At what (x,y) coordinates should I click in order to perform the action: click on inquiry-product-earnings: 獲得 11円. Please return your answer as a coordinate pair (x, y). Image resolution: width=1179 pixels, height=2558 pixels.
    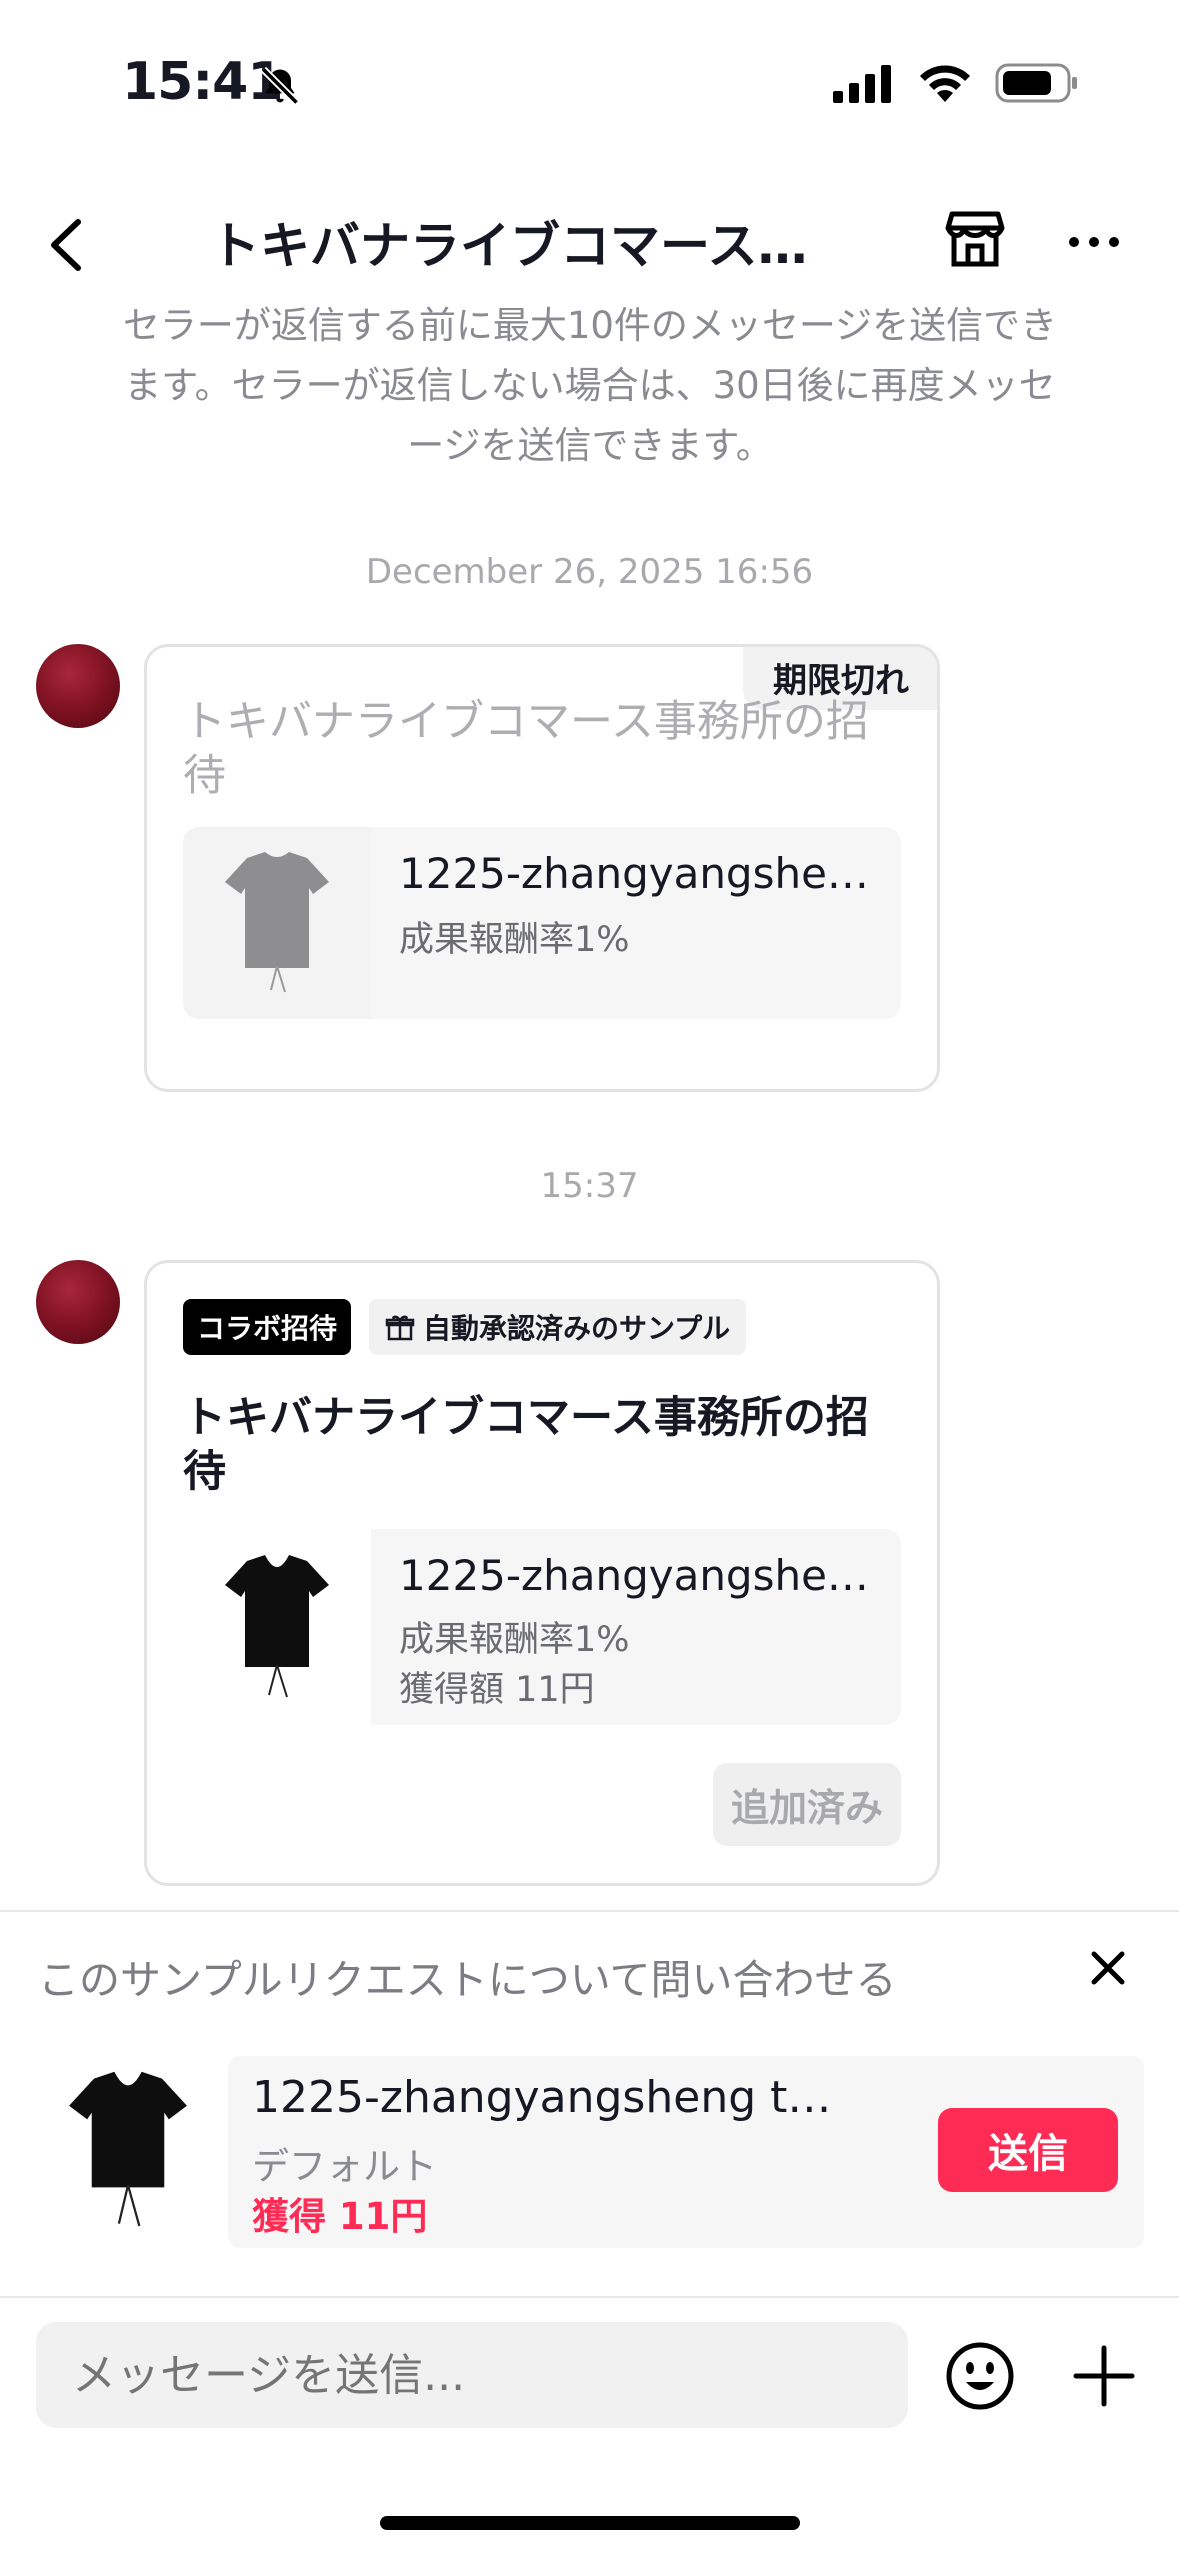
    Looking at the image, I should click on (340, 2216).